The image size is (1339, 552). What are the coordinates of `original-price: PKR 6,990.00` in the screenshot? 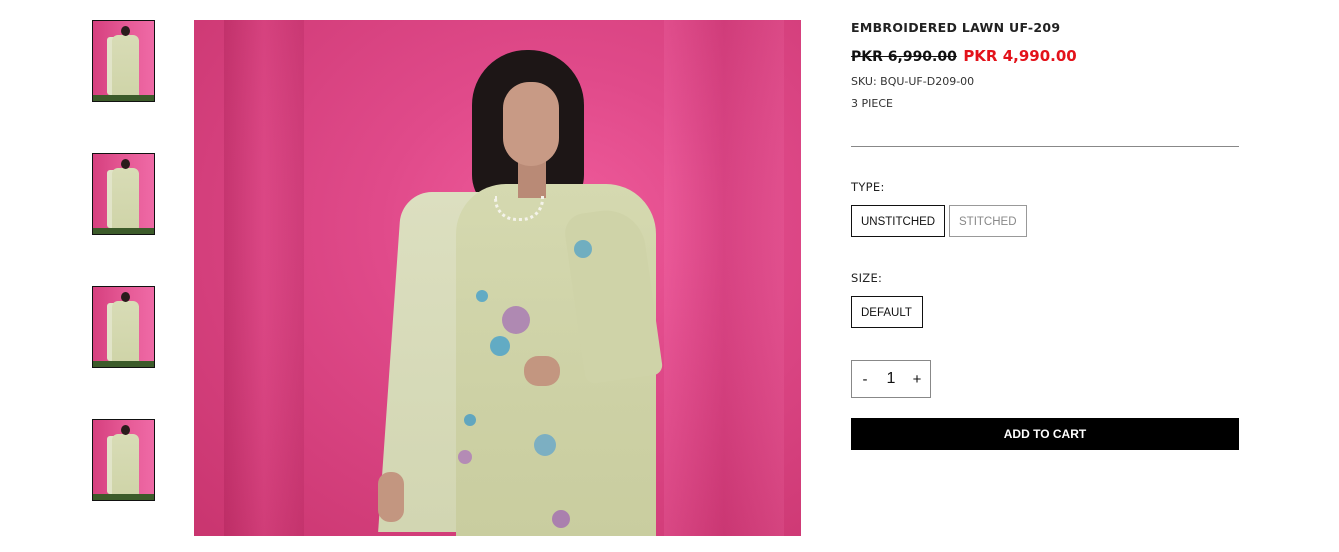 It's located at (904, 57).